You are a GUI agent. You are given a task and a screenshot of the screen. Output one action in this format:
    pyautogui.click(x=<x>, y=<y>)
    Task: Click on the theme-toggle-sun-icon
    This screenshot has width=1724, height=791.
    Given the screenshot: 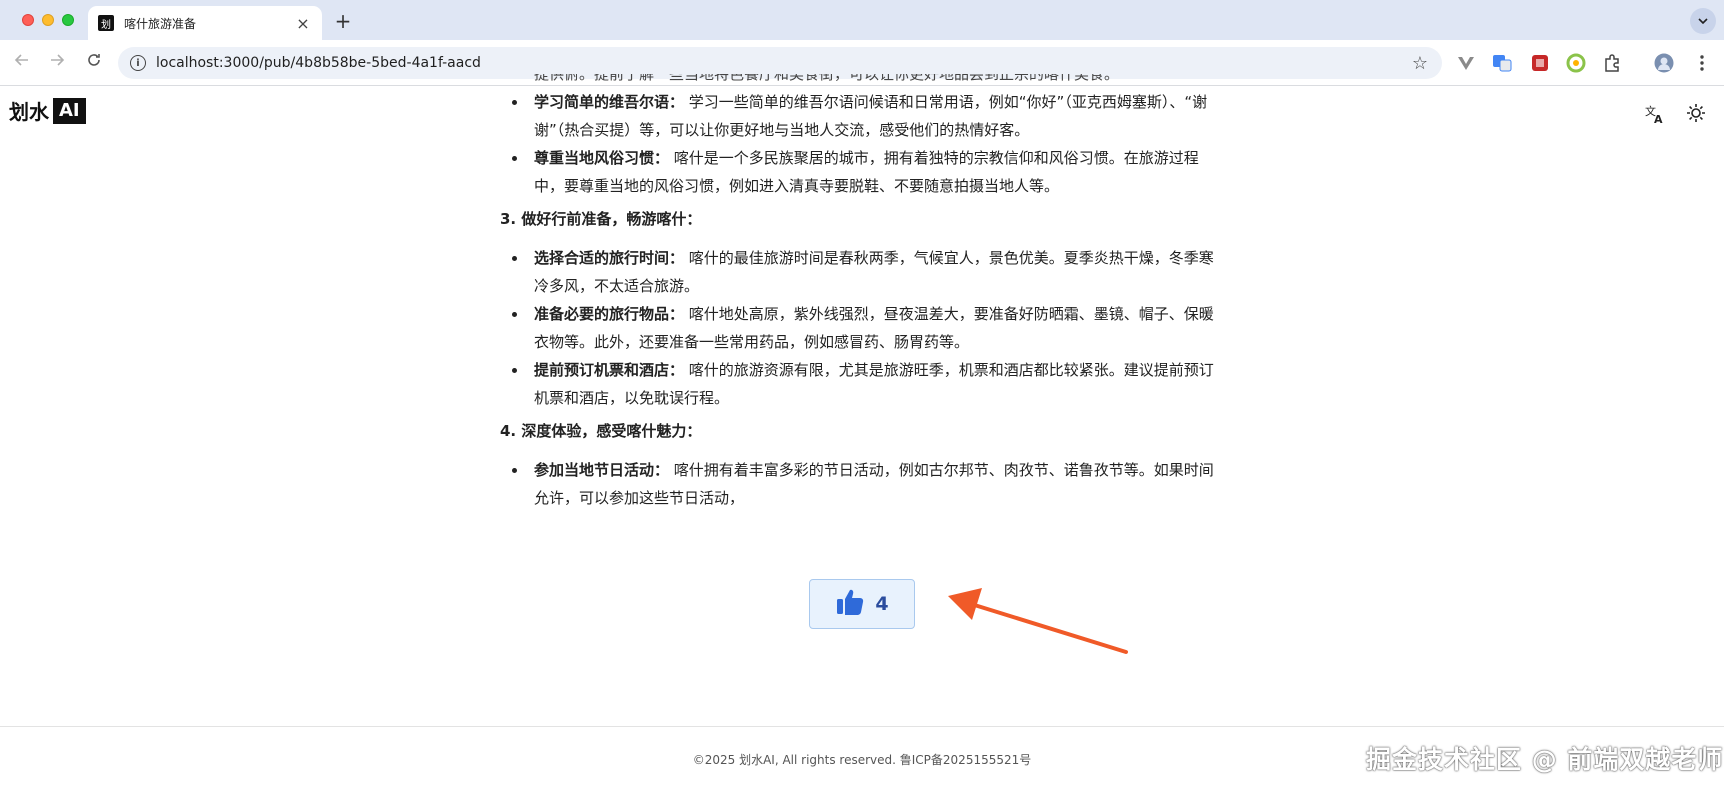 What is the action you would take?
    pyautogui.click(x=1696, y=115)
    